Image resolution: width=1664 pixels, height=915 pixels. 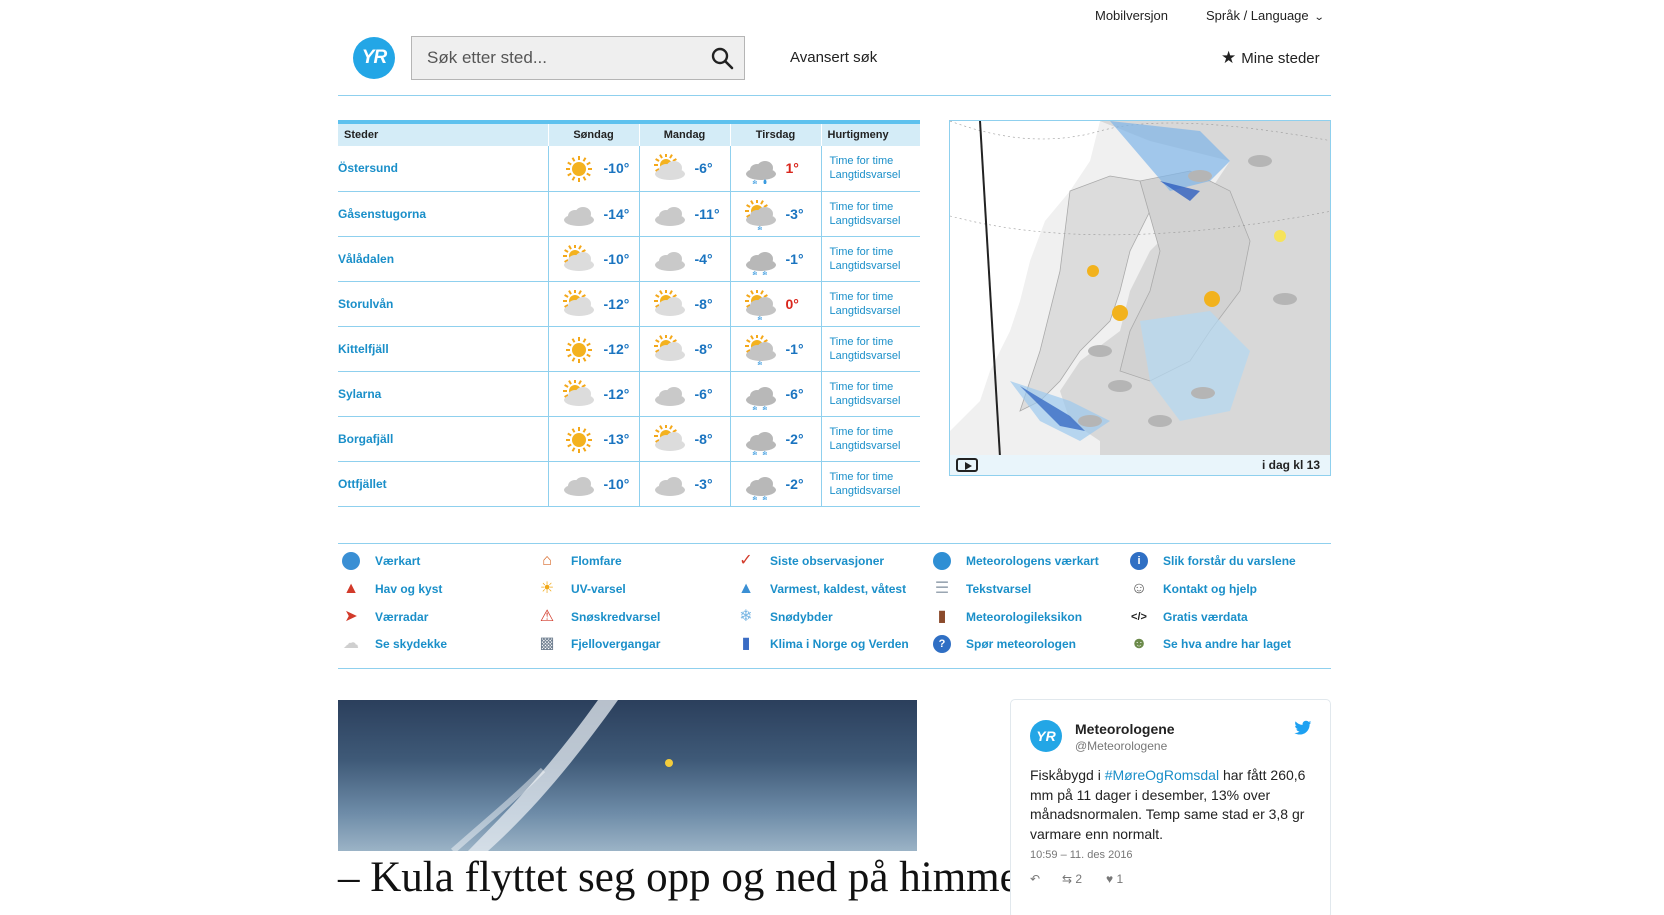 I want to click on lighthouse-icon: ▲, so click(x=351, y=588).